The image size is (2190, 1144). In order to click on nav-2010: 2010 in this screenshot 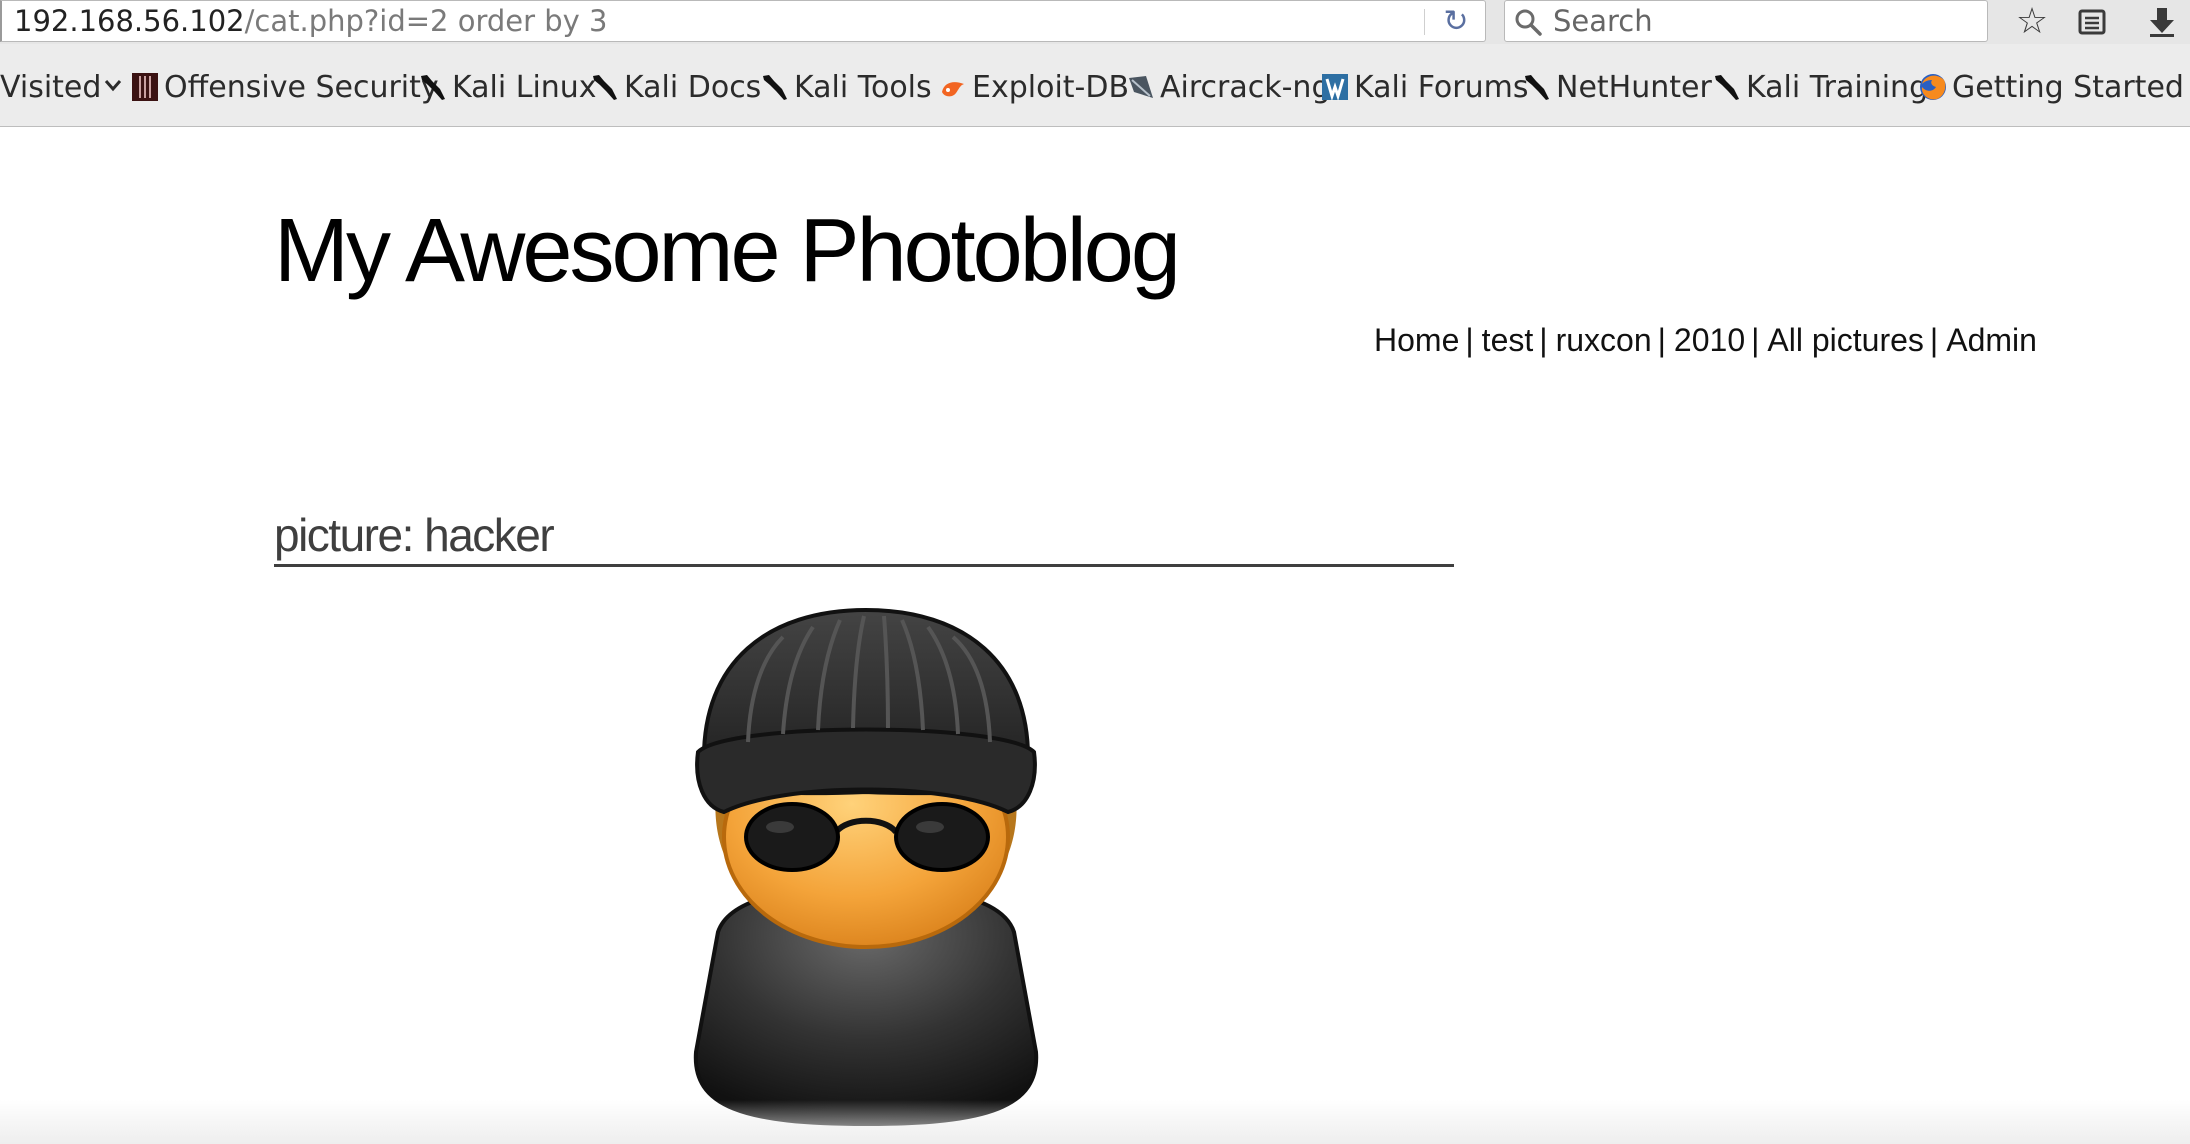, I will do `click(1709, 340)`.